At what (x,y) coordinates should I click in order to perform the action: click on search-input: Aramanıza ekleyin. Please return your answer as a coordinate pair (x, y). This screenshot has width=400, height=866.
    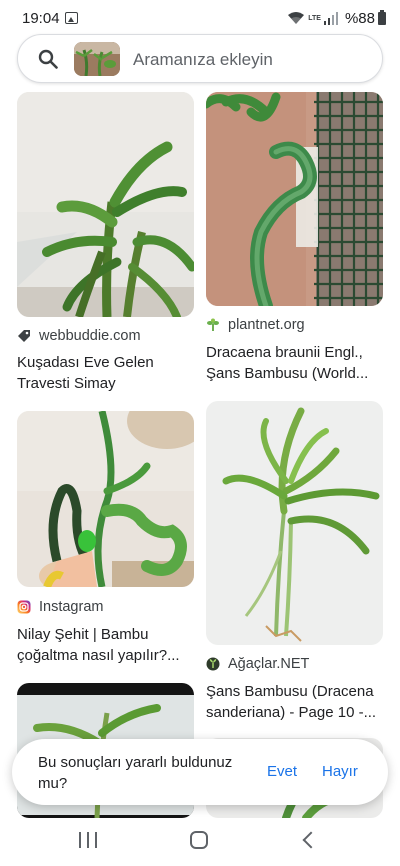
    Looking at the image, I should click on (203, 60).